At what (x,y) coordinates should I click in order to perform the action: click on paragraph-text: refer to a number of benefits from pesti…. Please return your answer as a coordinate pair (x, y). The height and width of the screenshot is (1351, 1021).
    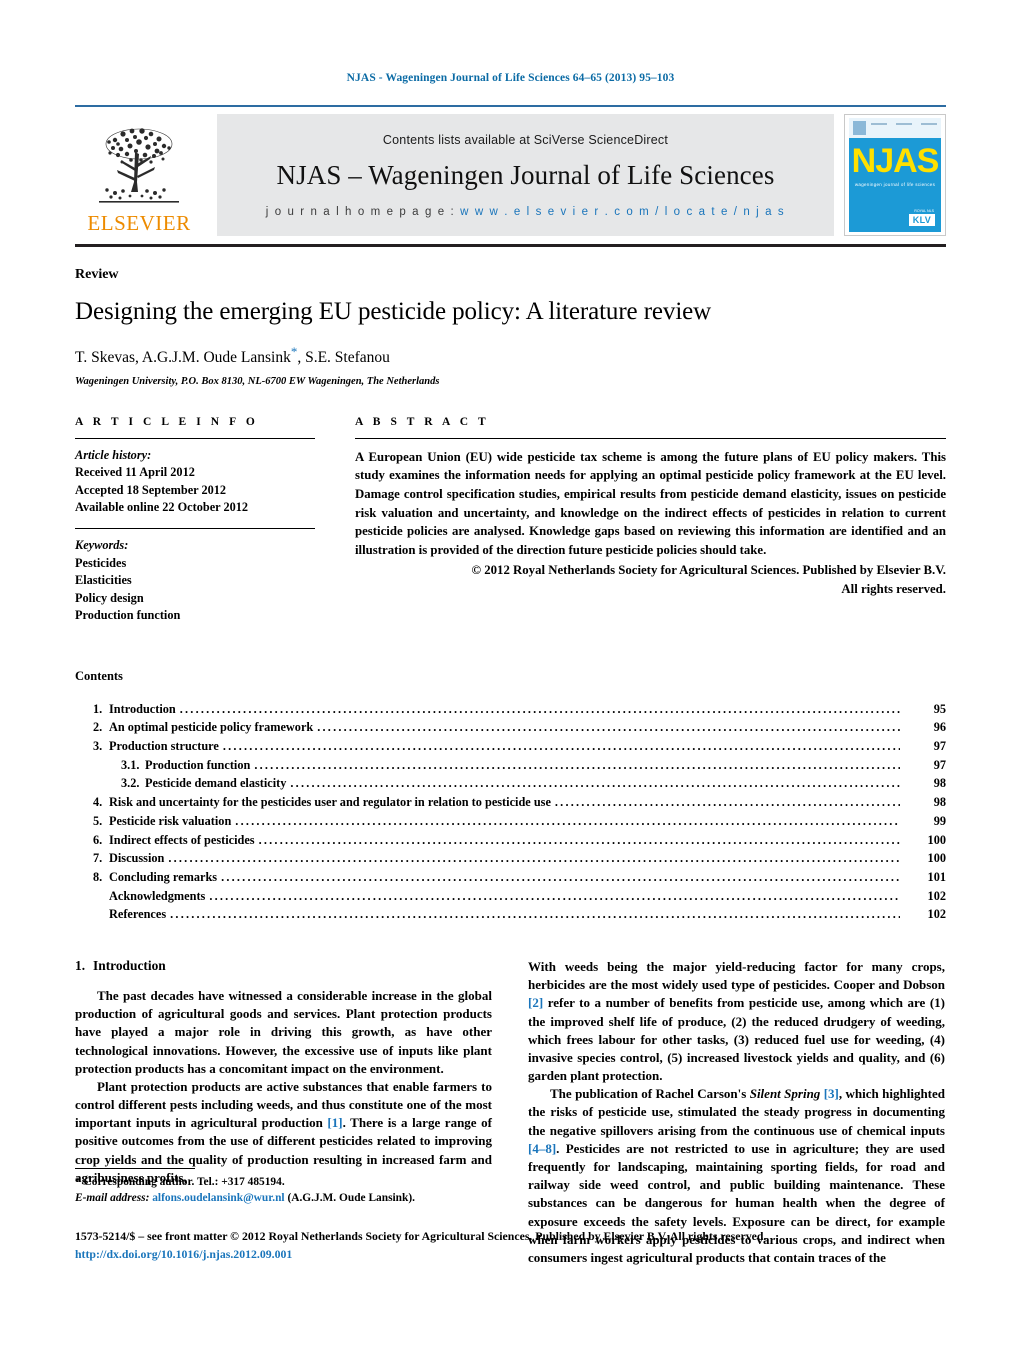
    Looking at the image, I should click on (736, 1039).